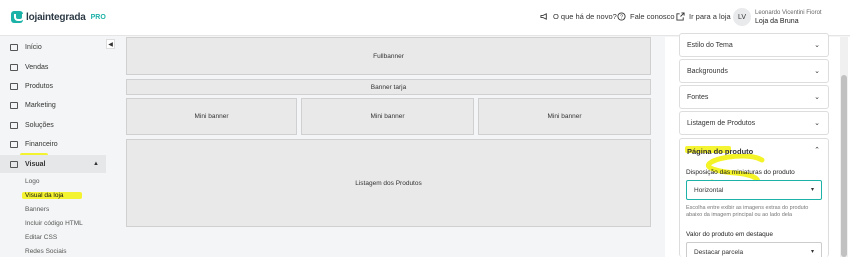  I want to click on accordion-label: Estilo do Tema, so click(710, 45).